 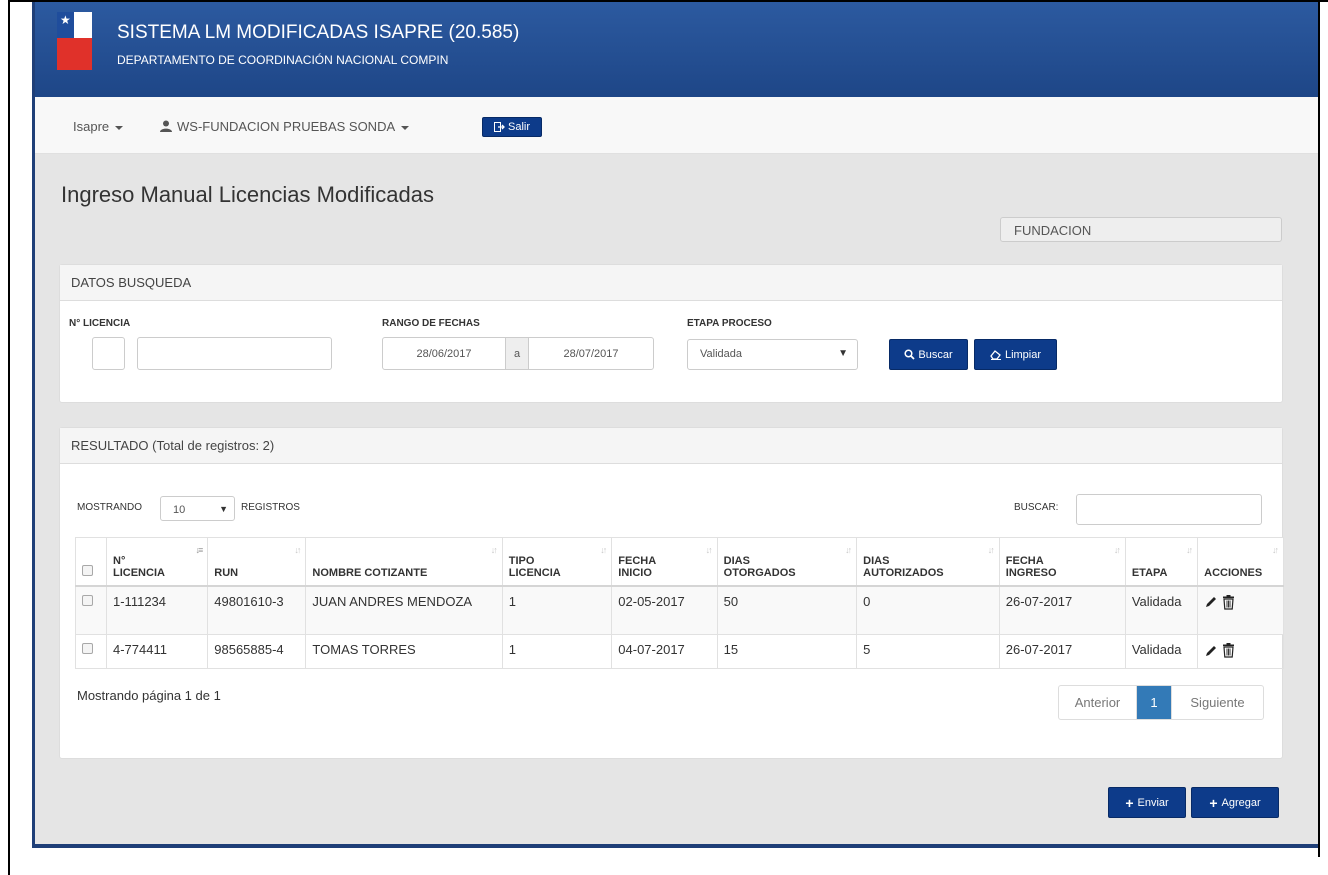 What do you see at coordinates (664, 562) in the screenshot?
I see `column-start-date: FECHA INICIO ↓↑` at bounding box center [664, 562].